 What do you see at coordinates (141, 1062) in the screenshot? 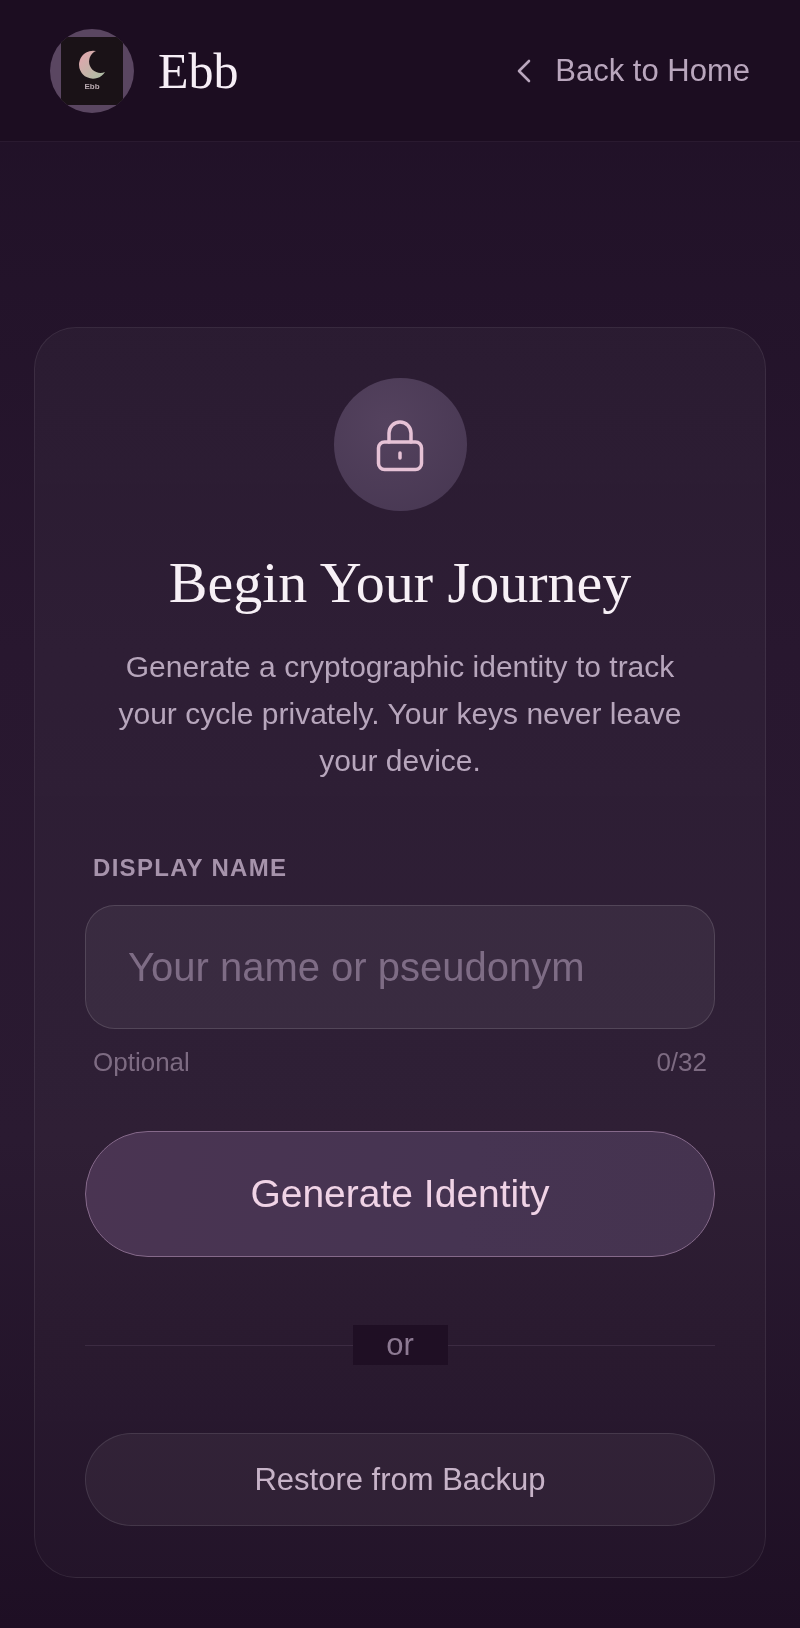
I see `field-hint: Optional` at bounding box center [141, 1062].